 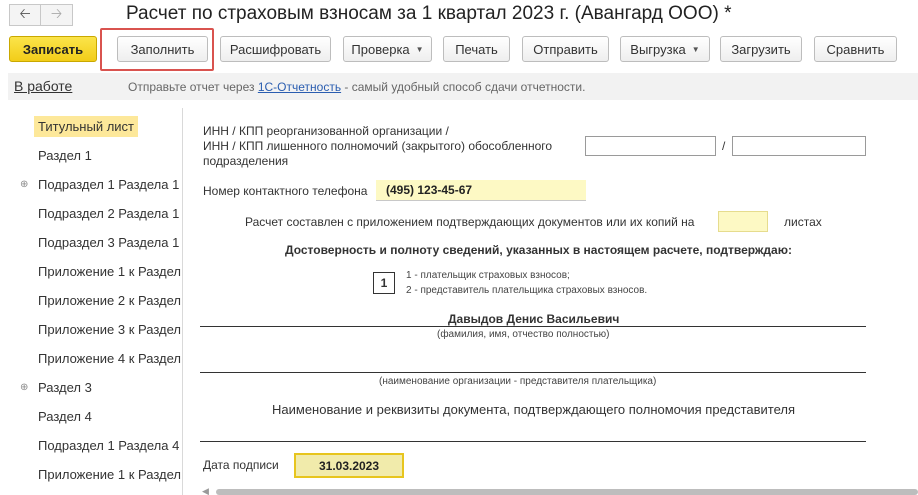 I want to click on save-button: Записать, so click(x=53, y=49).